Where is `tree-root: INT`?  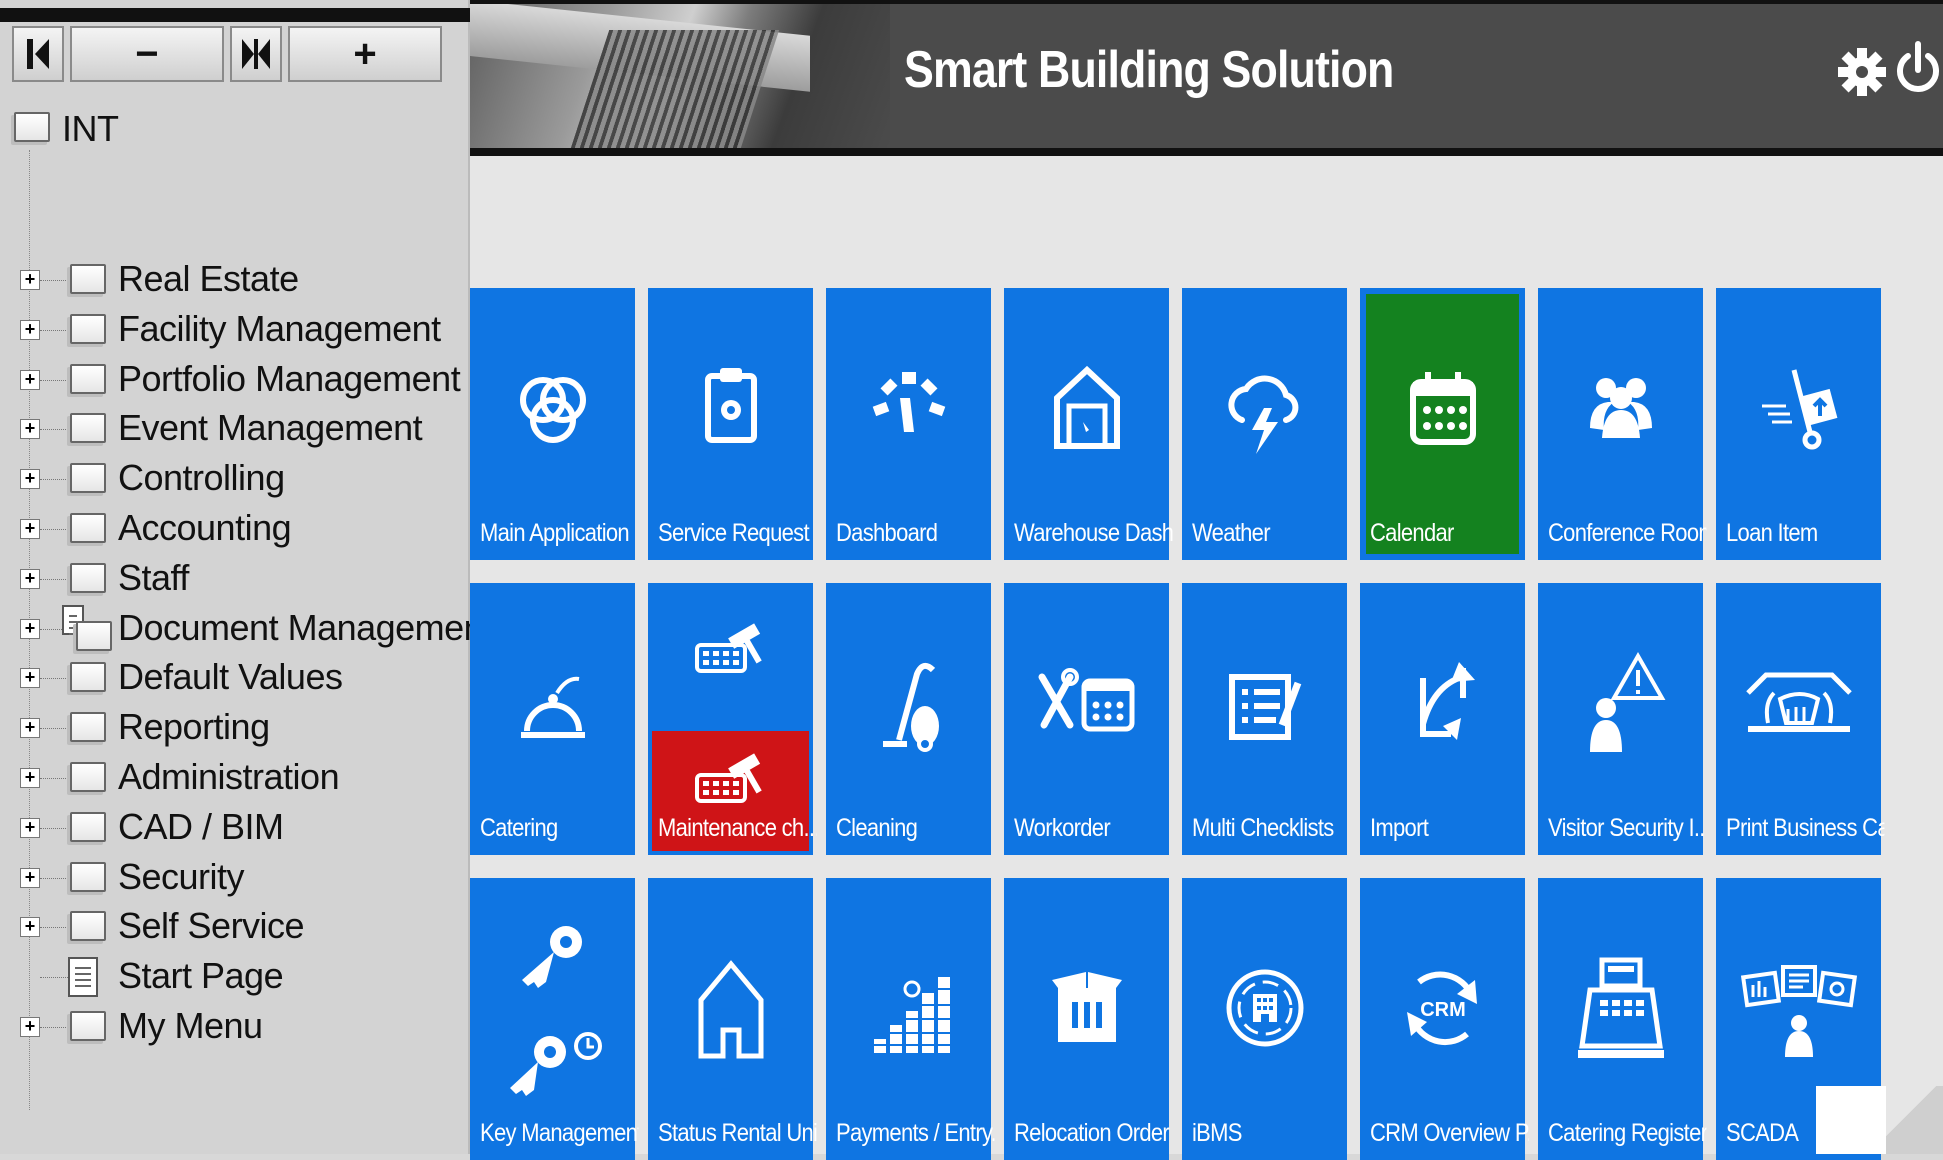 tree-root: INT is located at coordinates (235, 129).